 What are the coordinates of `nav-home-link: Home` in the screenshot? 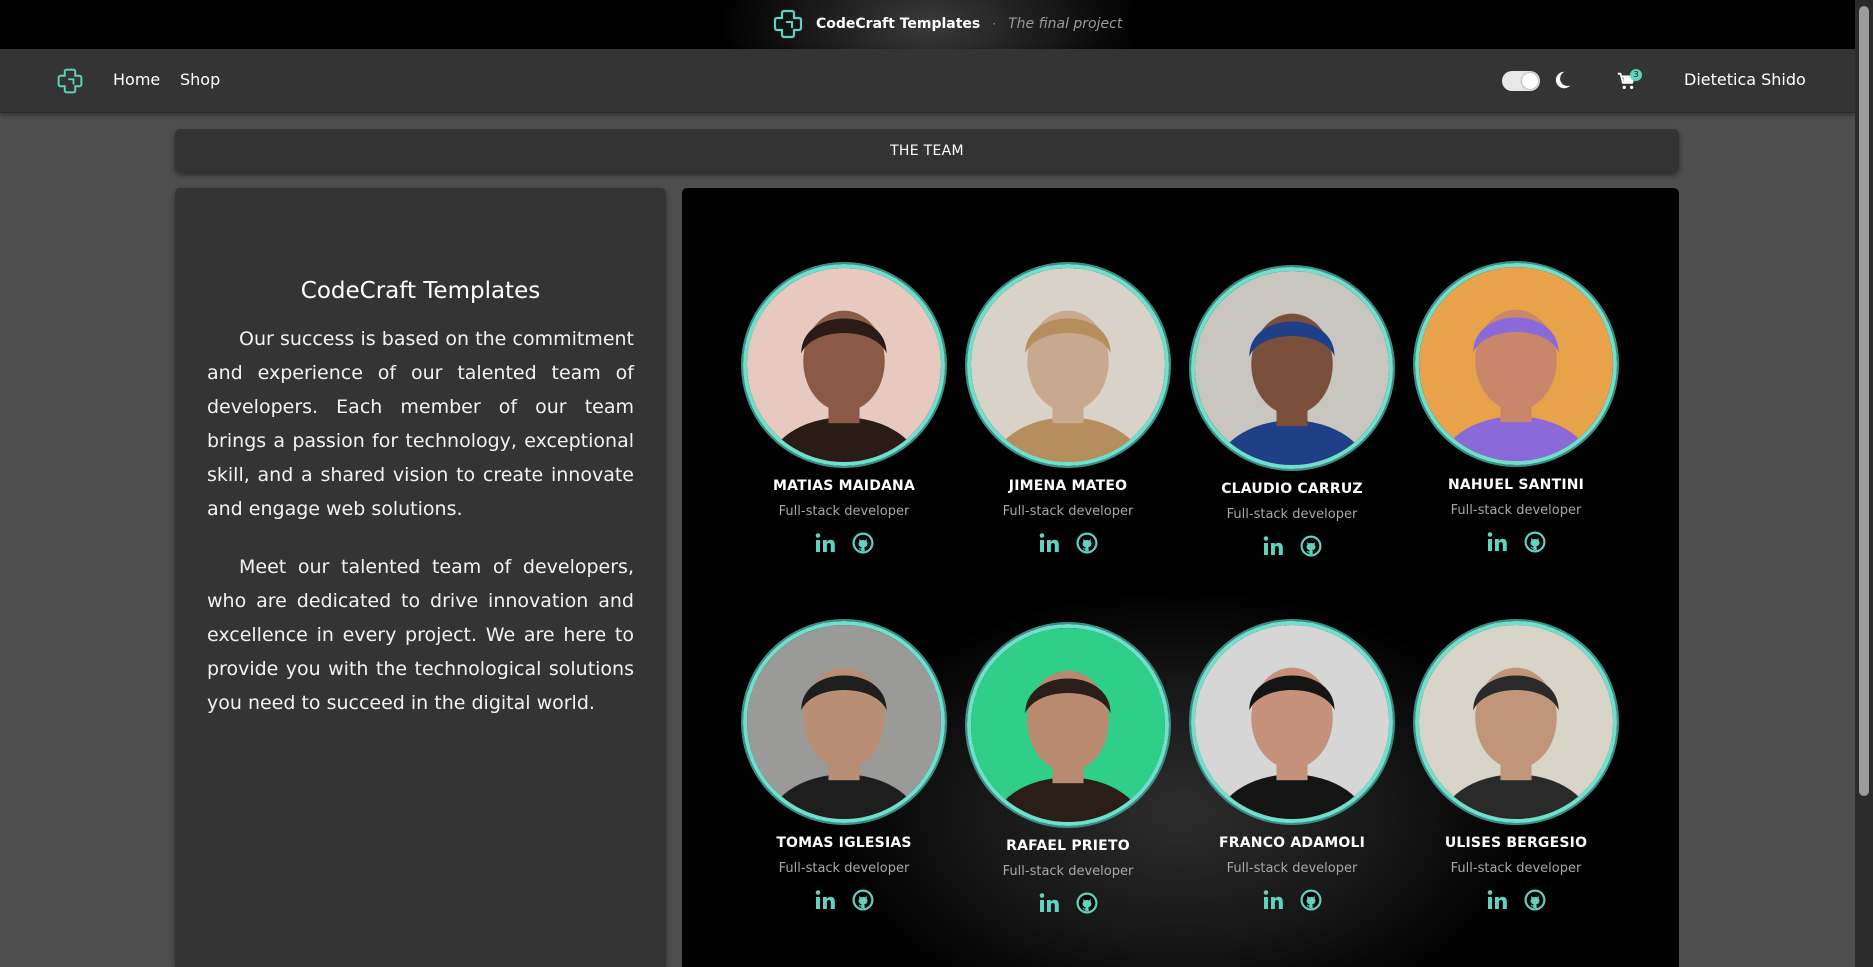 It's located at (136, 79).